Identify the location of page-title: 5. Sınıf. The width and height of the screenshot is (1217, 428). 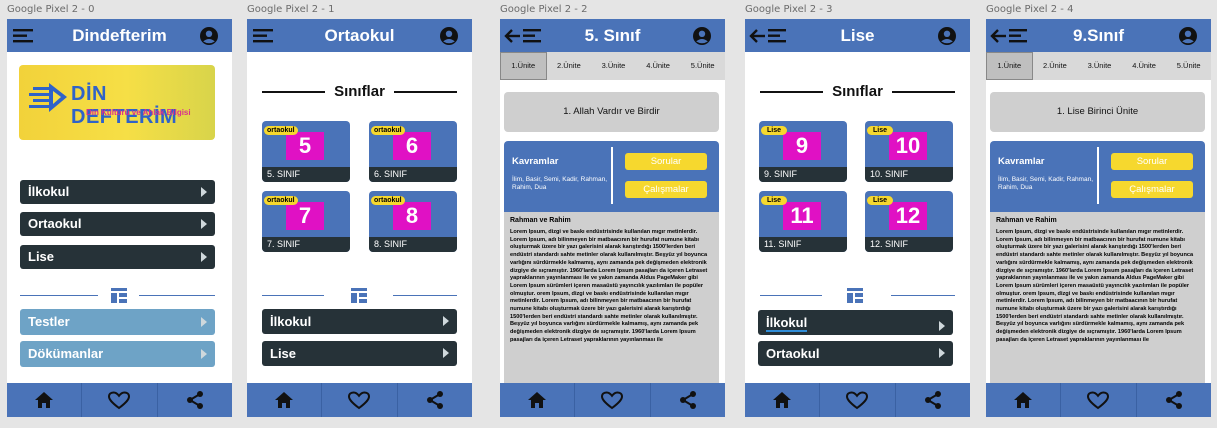
(612, 35).